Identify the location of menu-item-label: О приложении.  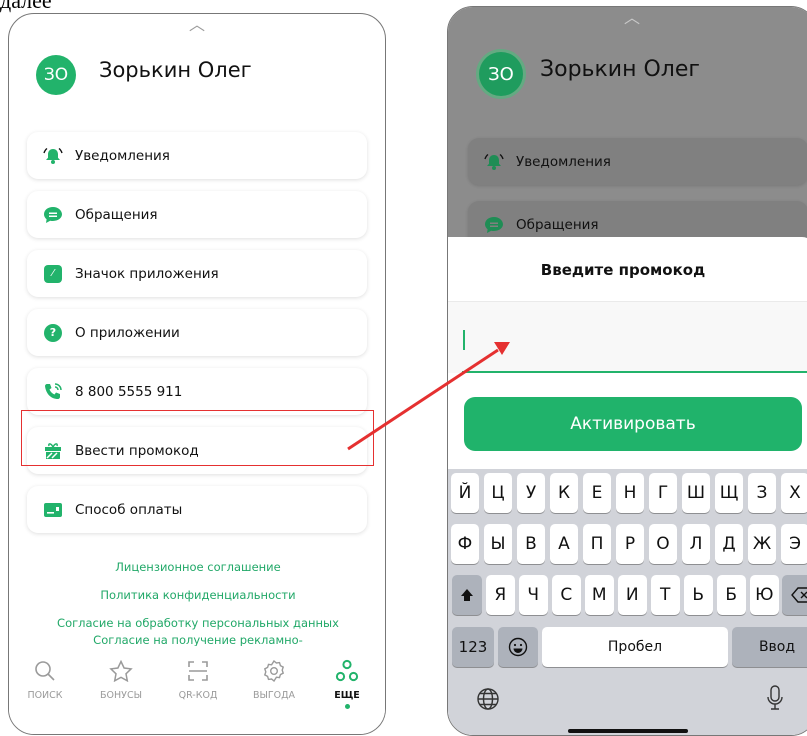
(127, 332).